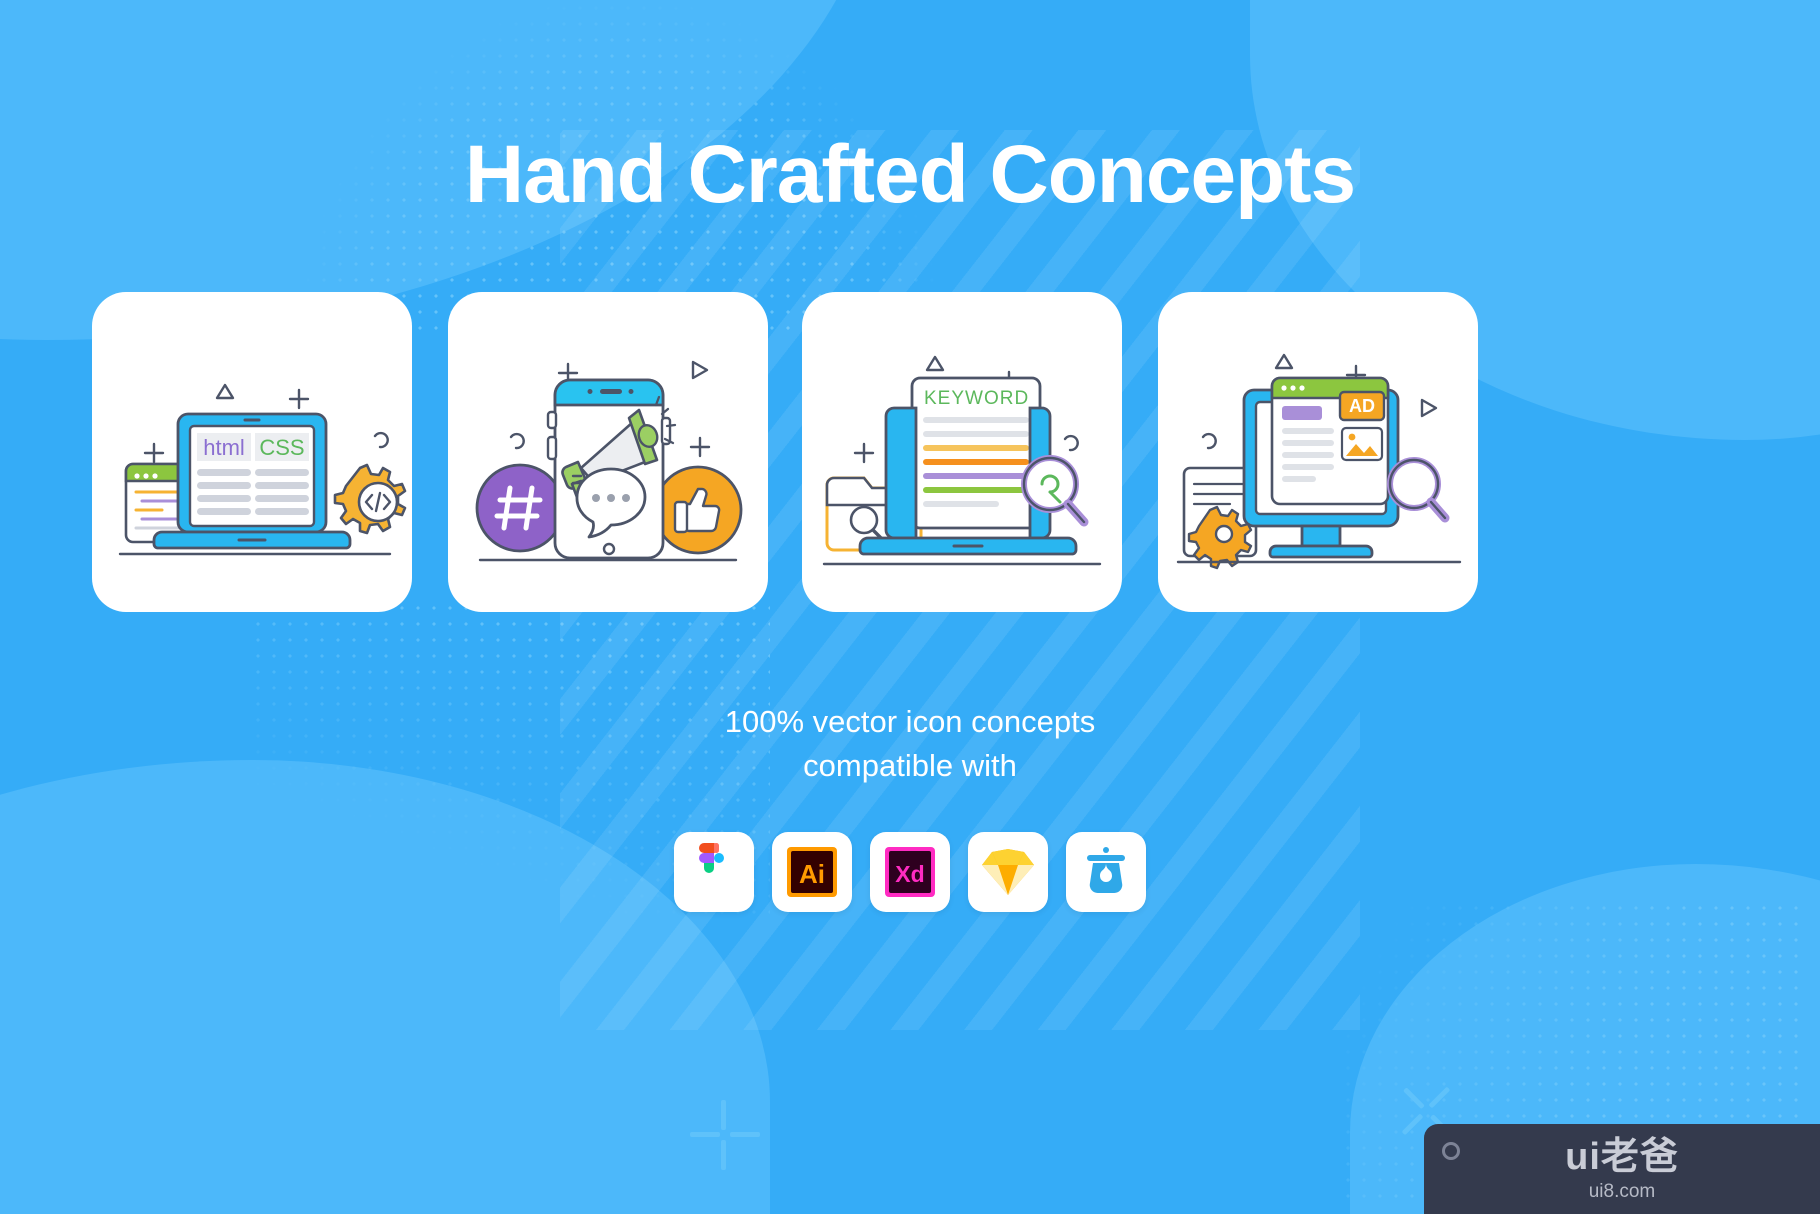 This screenshot has height=1214, width=1820. I want to click on app-icon-figma, so click(714, 872).